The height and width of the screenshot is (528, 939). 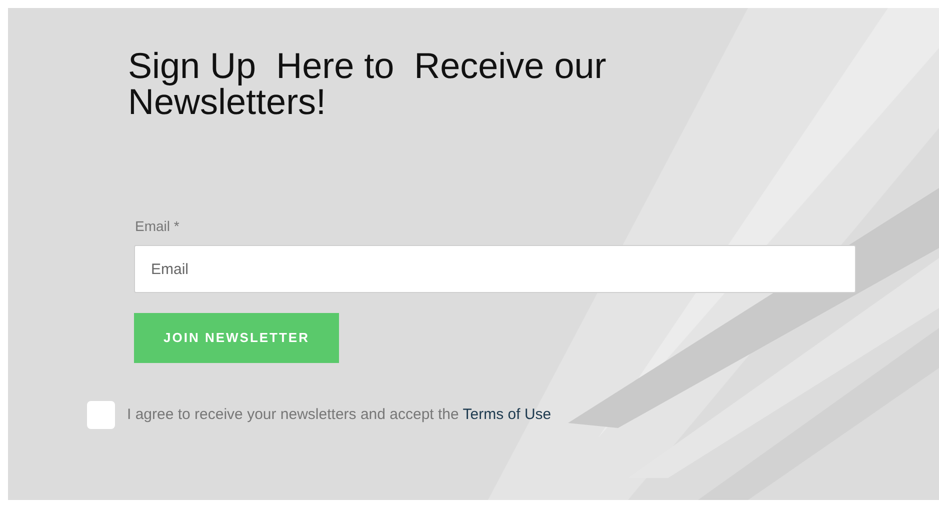 I want to click on email-field: Email, so click(x=495, y=269).